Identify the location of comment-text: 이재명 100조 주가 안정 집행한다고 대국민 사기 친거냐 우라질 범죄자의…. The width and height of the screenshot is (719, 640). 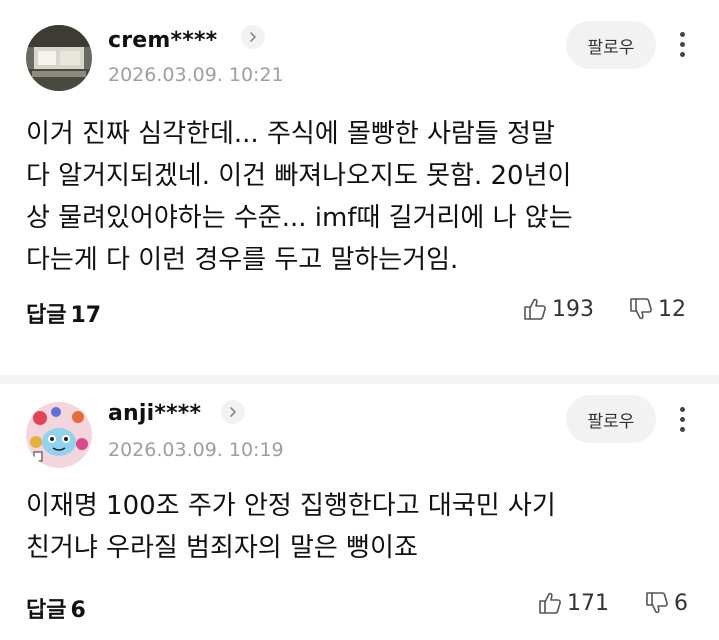
(356, 527).